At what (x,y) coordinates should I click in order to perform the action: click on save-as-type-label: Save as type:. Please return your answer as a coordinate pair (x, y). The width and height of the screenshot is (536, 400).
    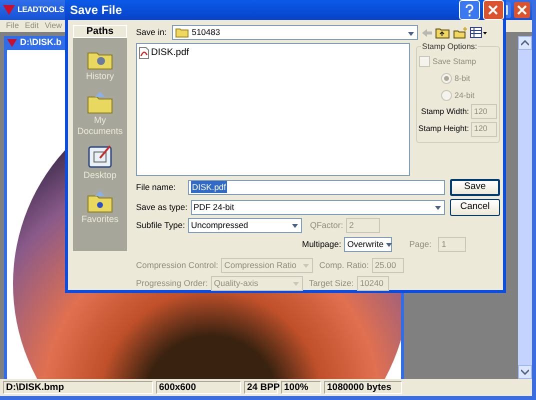
    Looking at the image, I should click on (162, 207).